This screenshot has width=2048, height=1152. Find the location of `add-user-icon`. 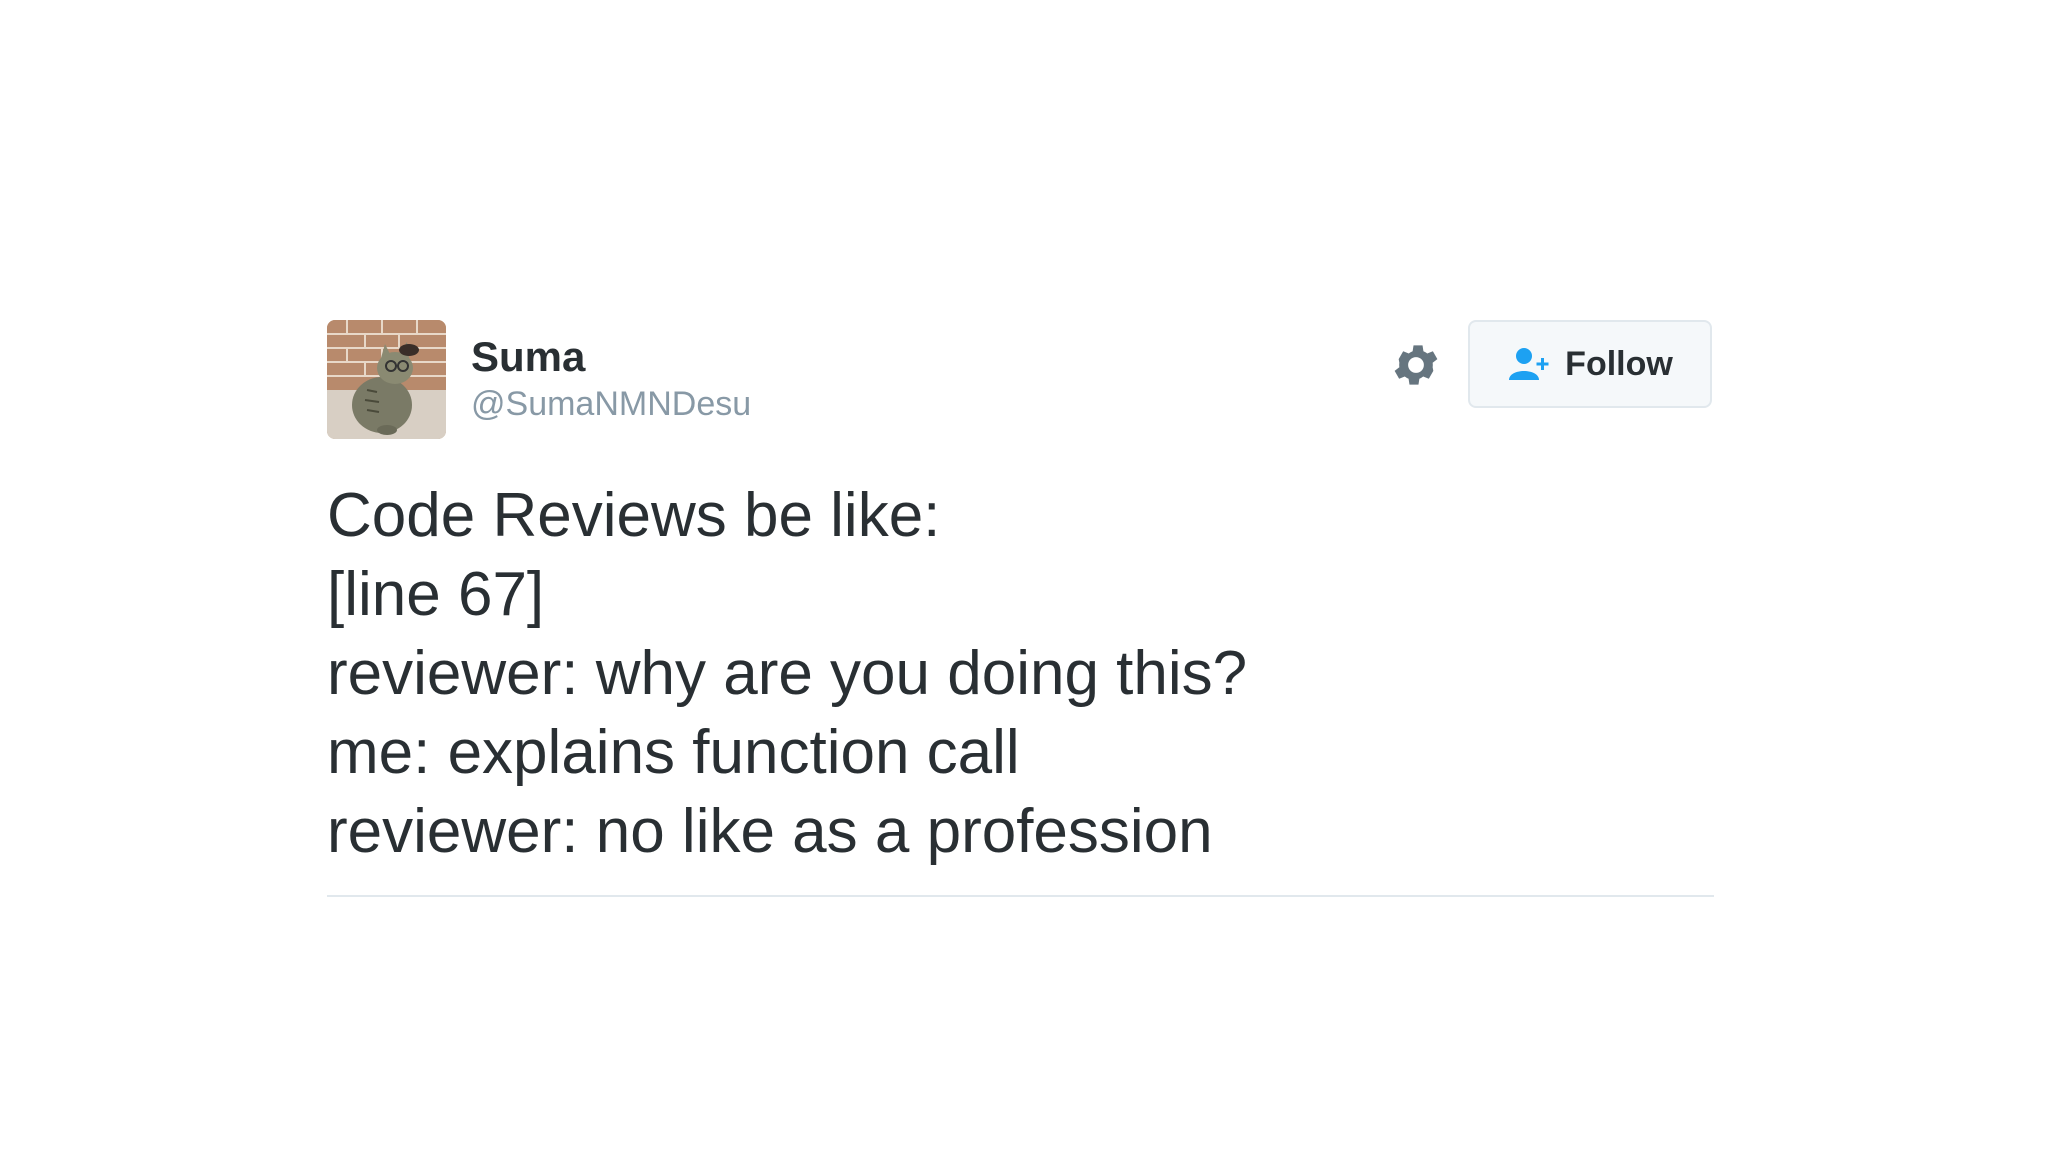

add-user-icon is located at coordinates (1530, 364).